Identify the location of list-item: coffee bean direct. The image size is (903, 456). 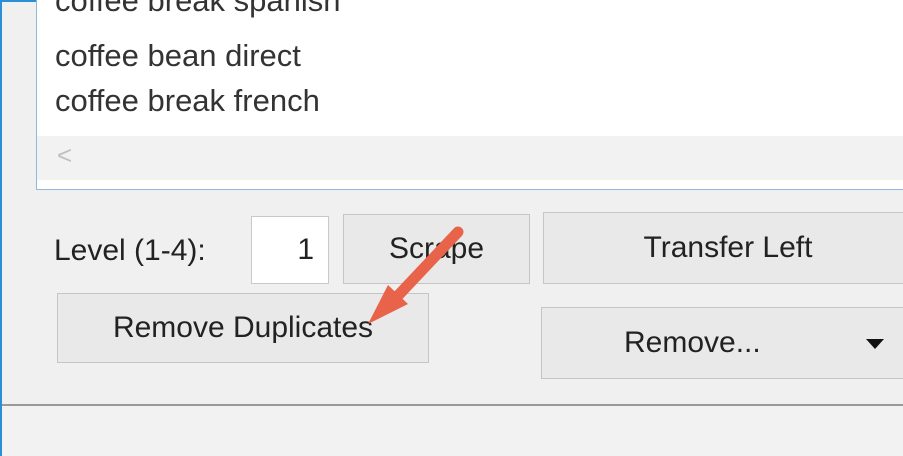
(178, 55).